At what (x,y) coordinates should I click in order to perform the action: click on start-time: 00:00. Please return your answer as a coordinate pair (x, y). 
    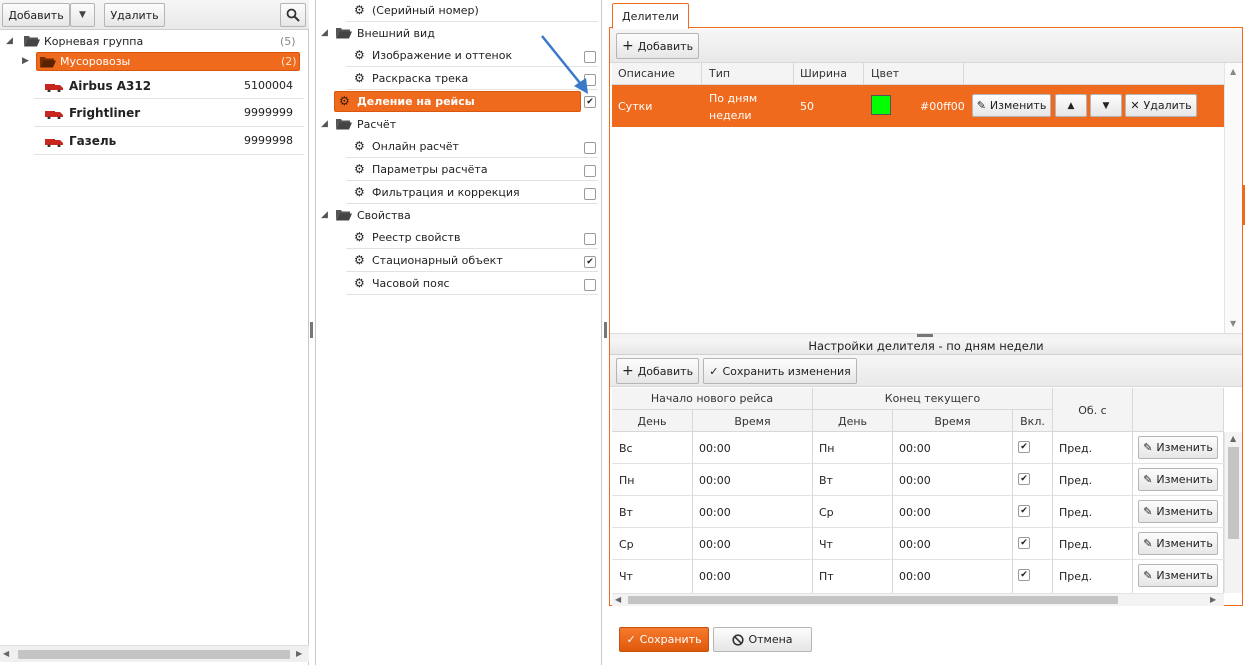
    Looking at the image, I should click on (715, 448).